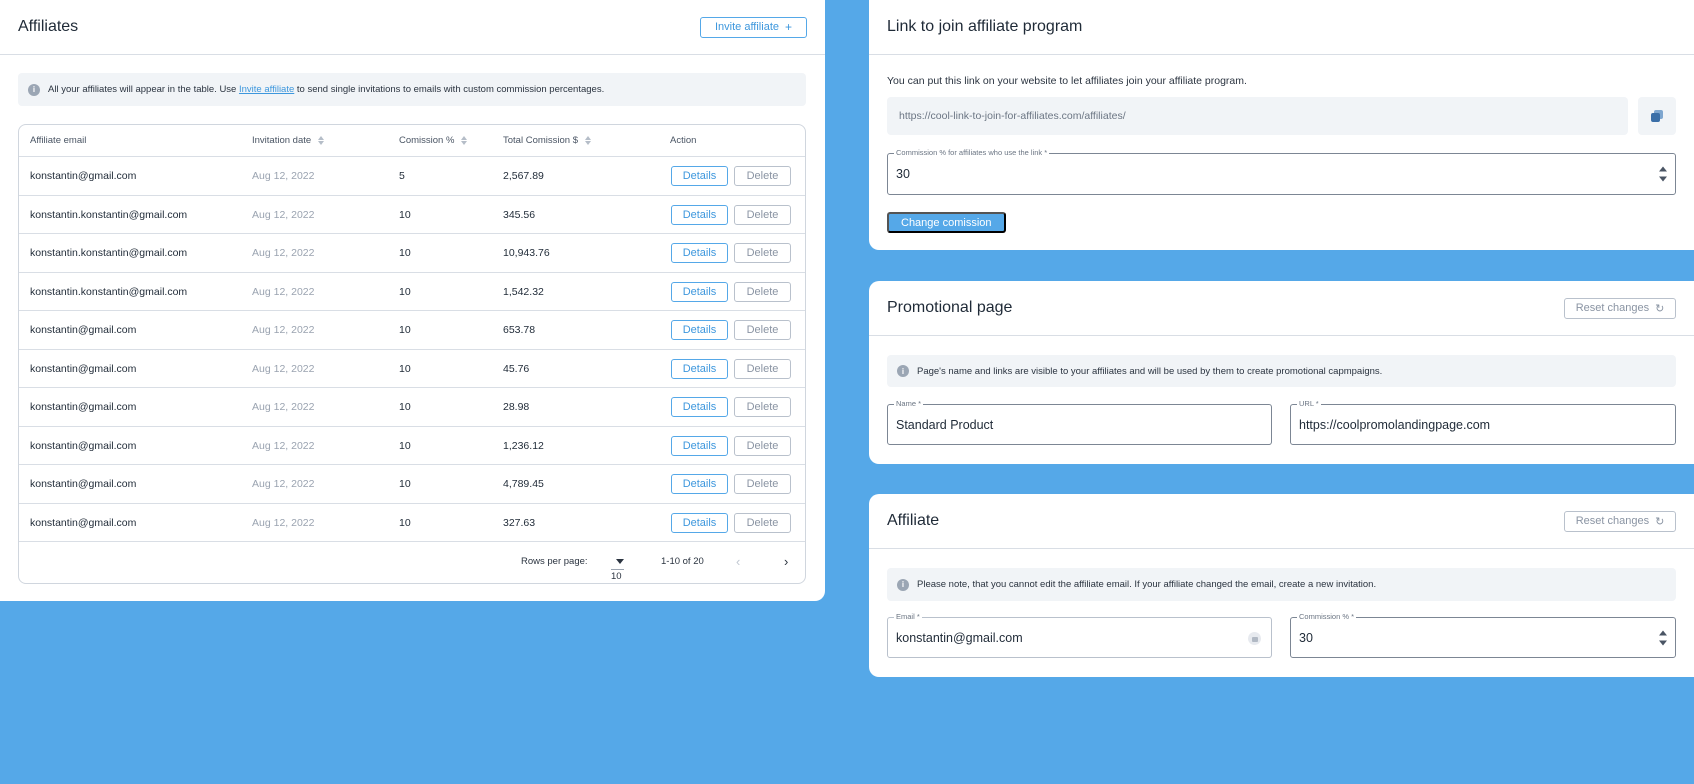 The width and height of the screenshot is (1694, 784). Describe the element at coordinates (1254, 638) in the screenshot. I see `lock-icon` at that location.